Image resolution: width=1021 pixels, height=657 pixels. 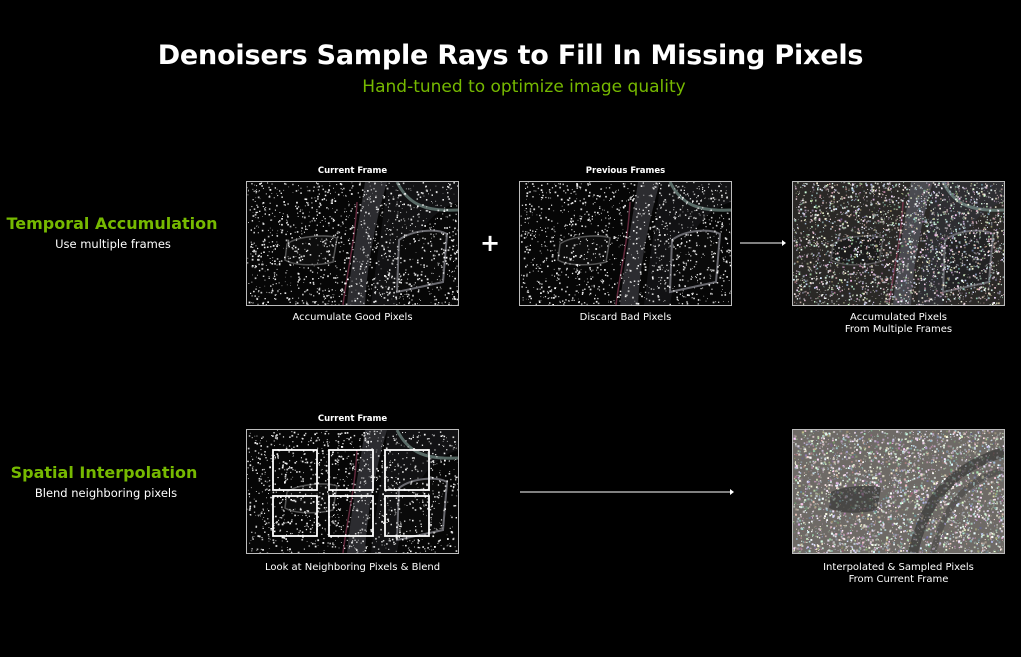 What do you see at coordinates (763, 243) in the screenshot?
I see `temporal-arrow` at bounding box center [763, 243].